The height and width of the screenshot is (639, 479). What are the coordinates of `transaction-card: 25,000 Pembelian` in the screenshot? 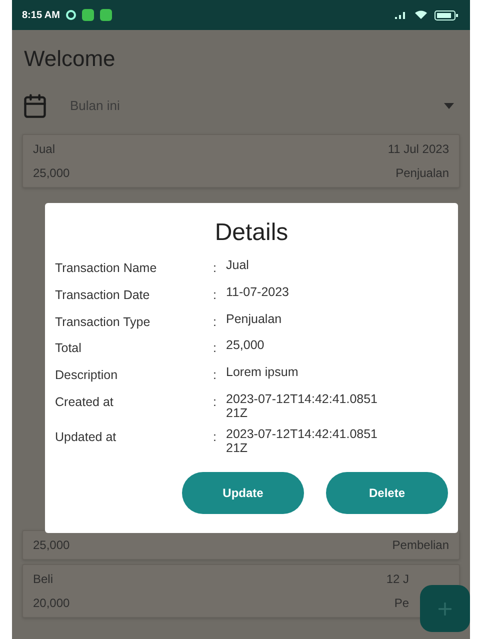 It's located at (241, 545).